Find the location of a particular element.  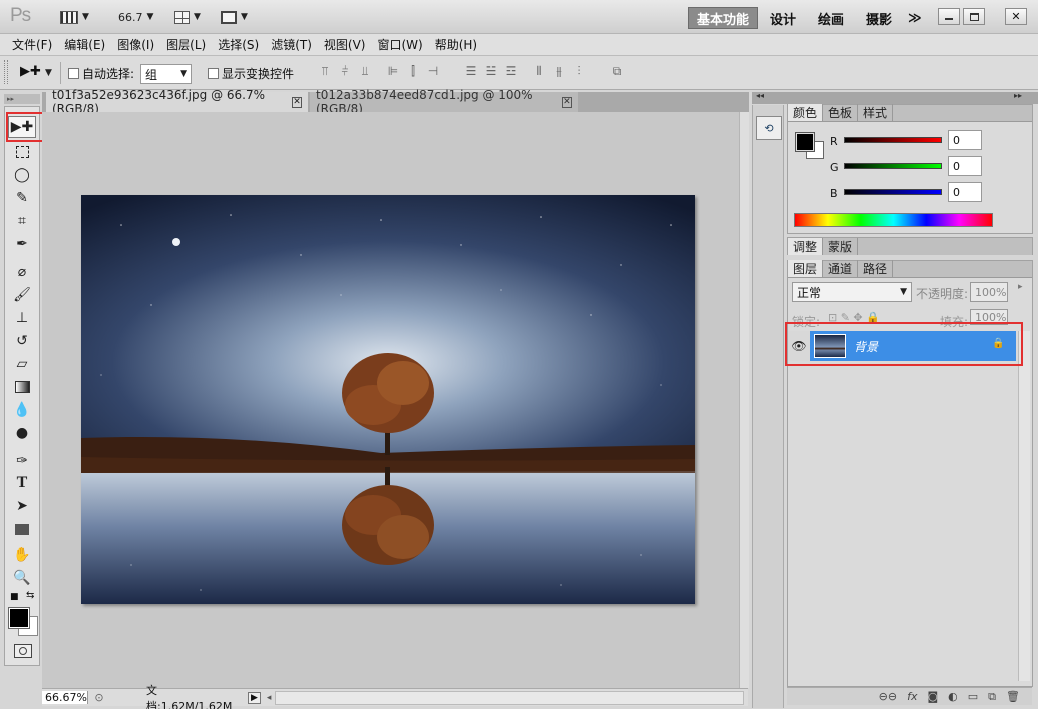

scroll-left-icon: ◂ is located at coordinates (269, 698).